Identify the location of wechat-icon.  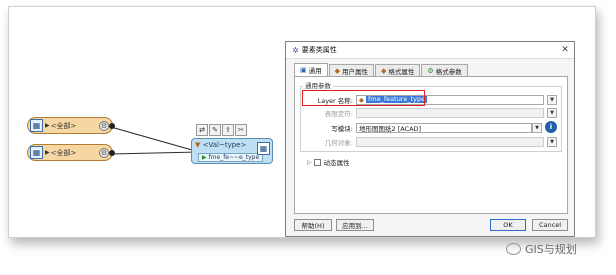
(513, 249).